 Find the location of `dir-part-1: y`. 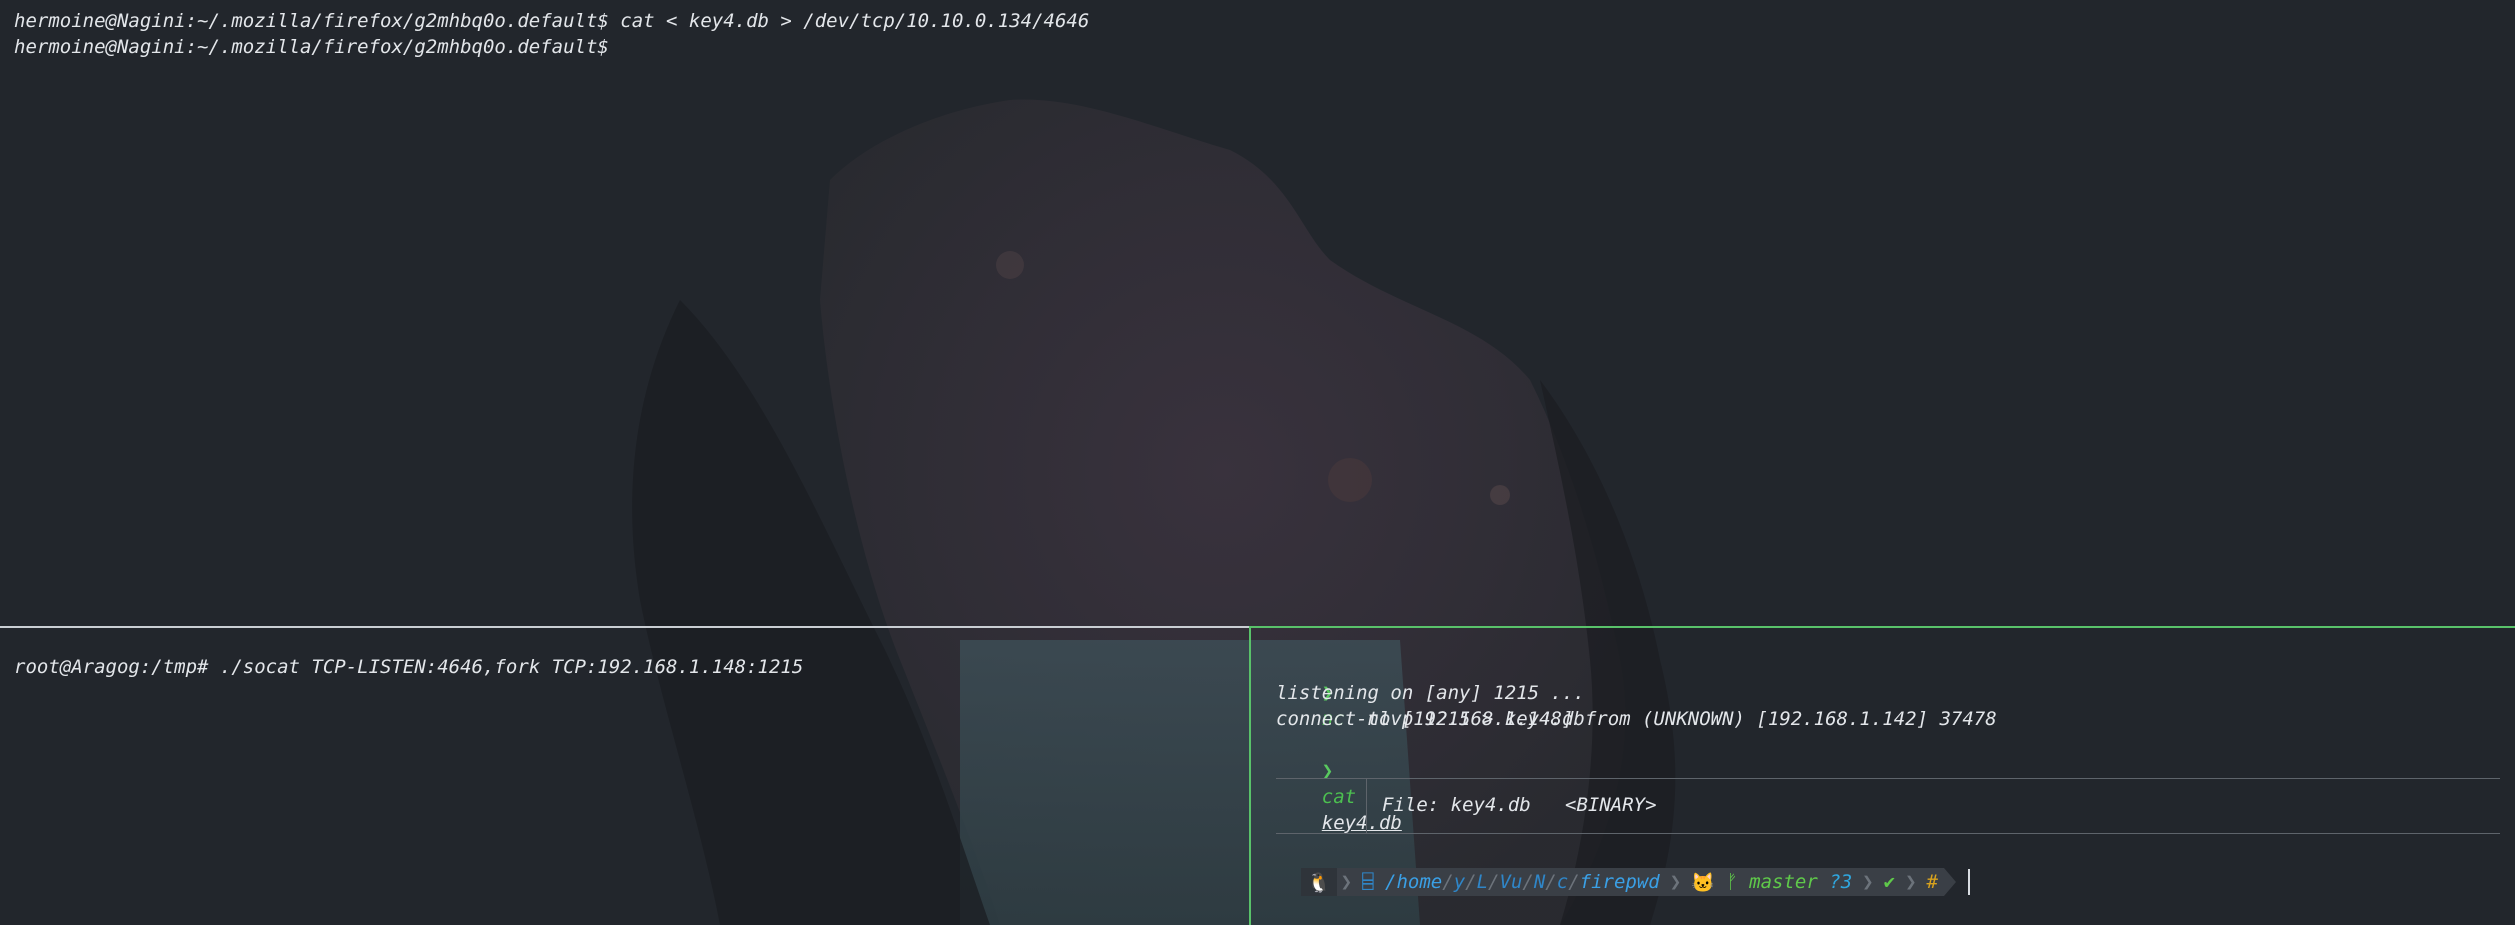

dir-part-1: y is located at coordinates (1459, 882).